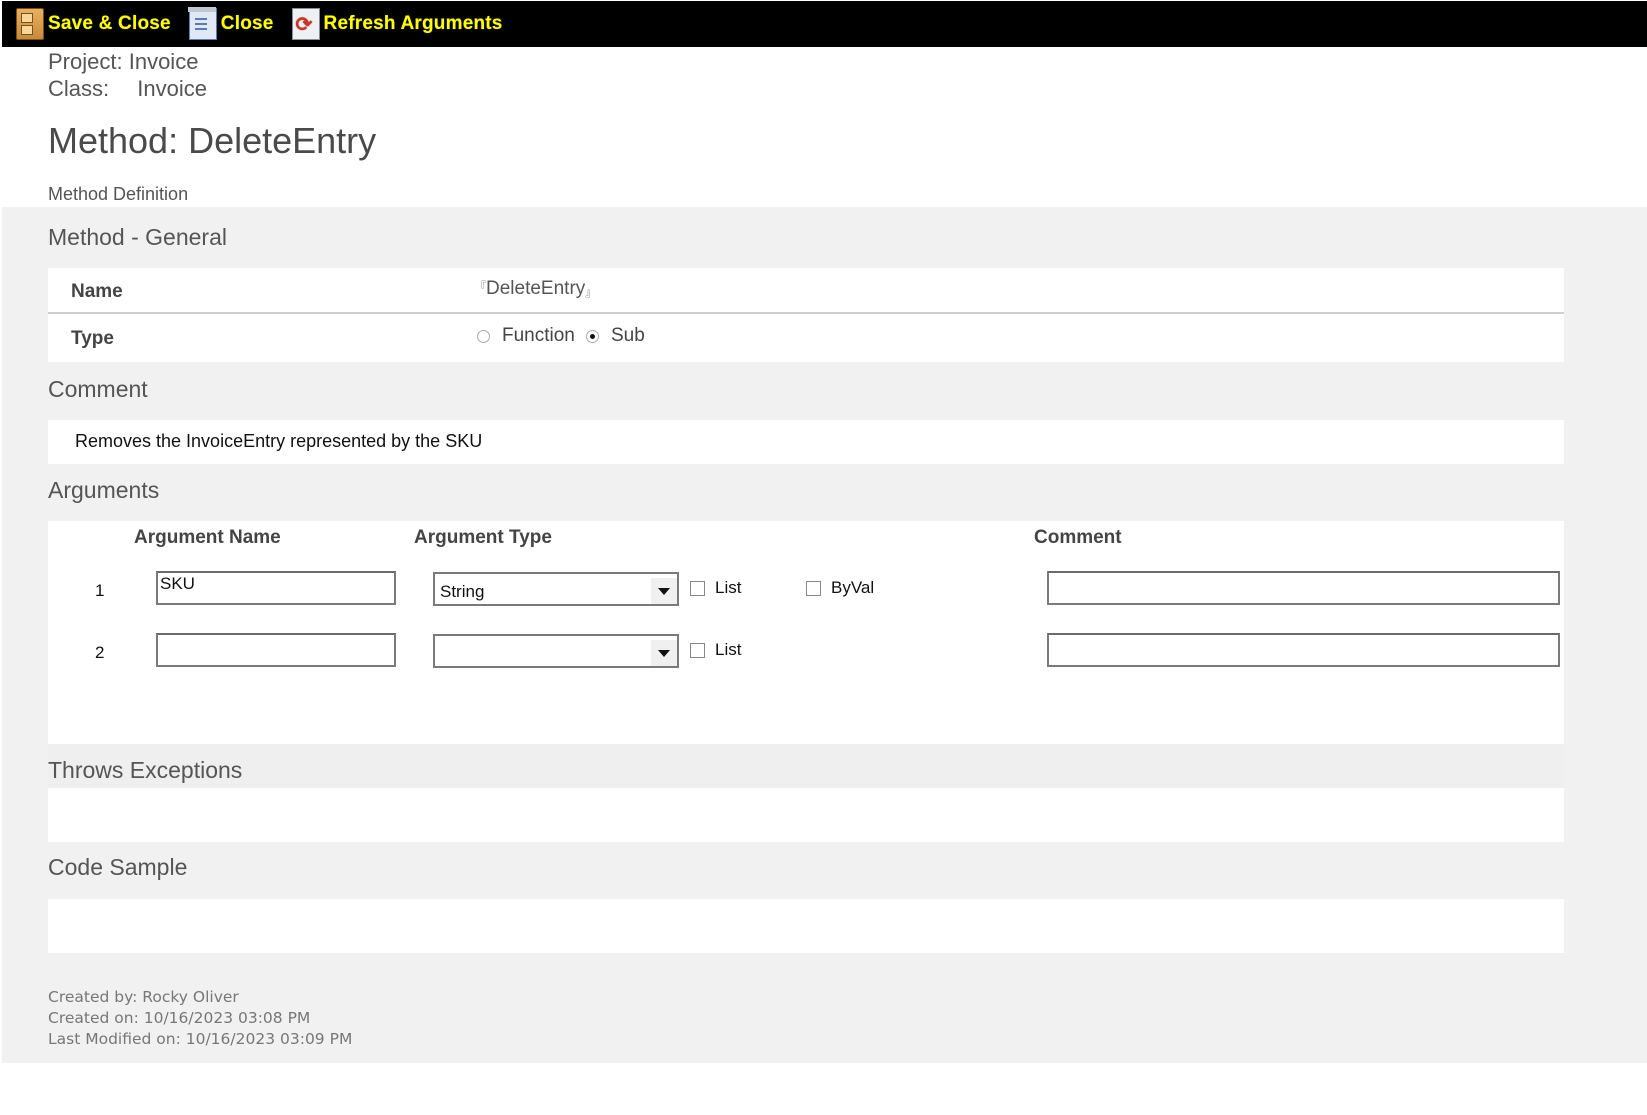 This screenshot has width=1647, height=1115. What do you see at coordinates (556, 651) in the screenshot?
I see `argument-type-select` at bounding box center [556, 651].